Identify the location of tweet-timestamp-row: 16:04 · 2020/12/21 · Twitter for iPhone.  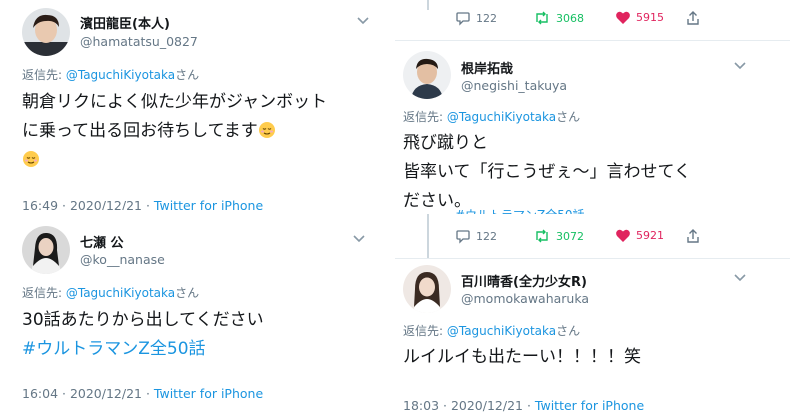
(142, 393).